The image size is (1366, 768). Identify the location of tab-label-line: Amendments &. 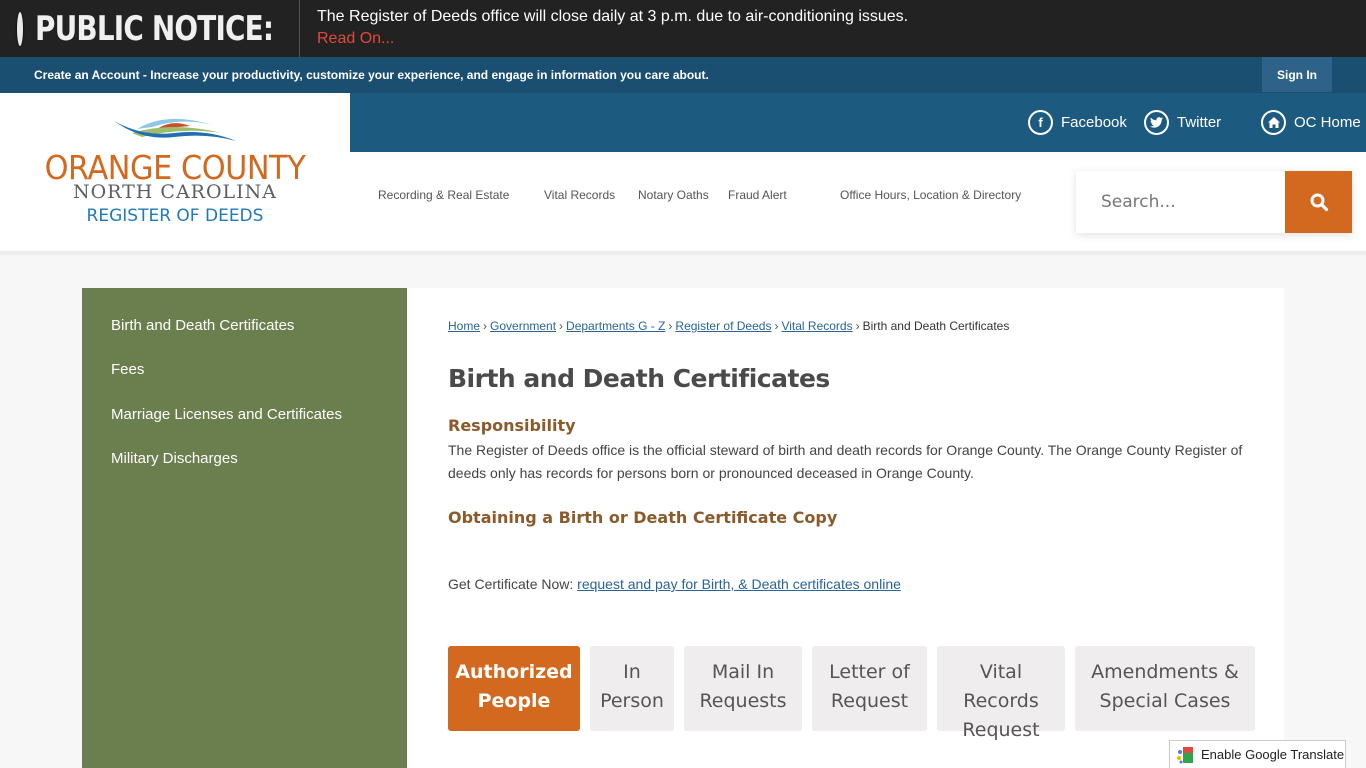
(1165, 672).